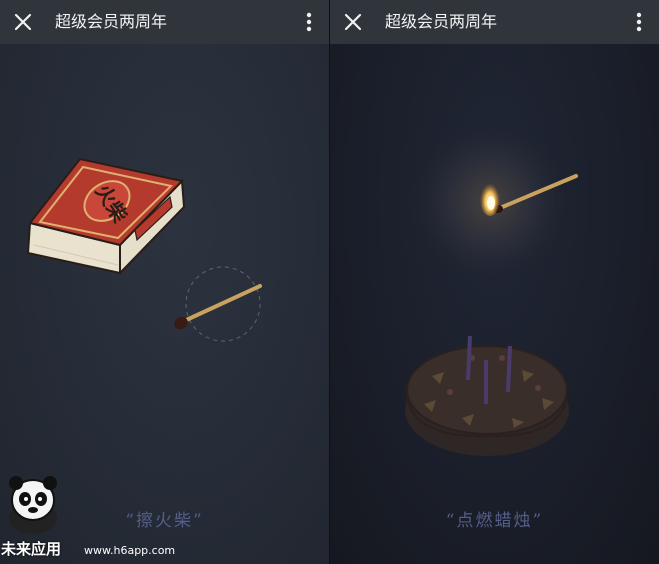 The image size is (659, 564). Describe the element at coordinates (494, 521) in the screenshot. I see `caption: “点燃蜡烛”` at that location.